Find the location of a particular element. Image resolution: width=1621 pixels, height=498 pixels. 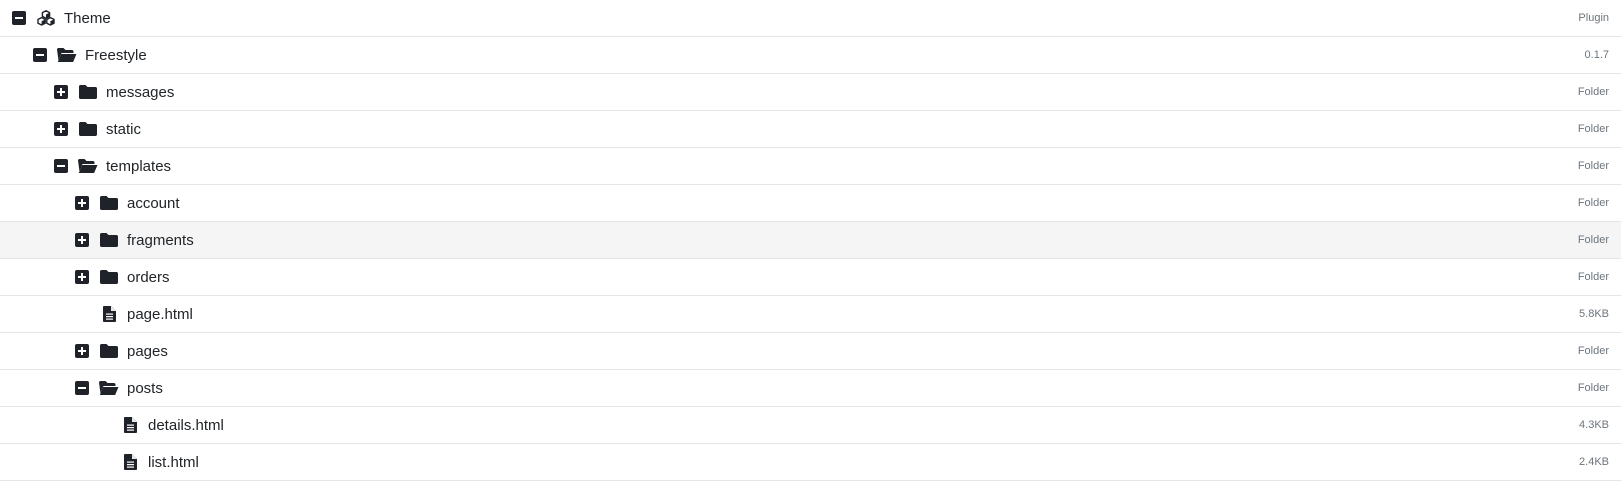

tree-row: pages Folder is located at coordinates (810, 351).